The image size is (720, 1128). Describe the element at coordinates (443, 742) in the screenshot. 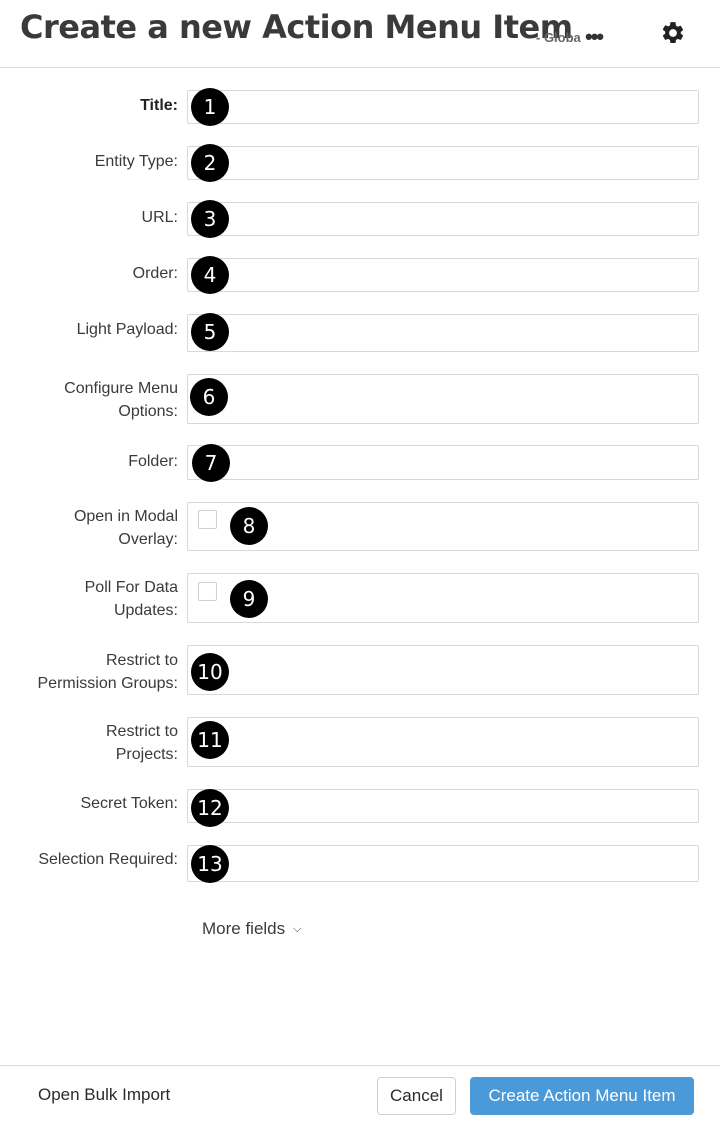

I see `restrict-projects-select` at that location.